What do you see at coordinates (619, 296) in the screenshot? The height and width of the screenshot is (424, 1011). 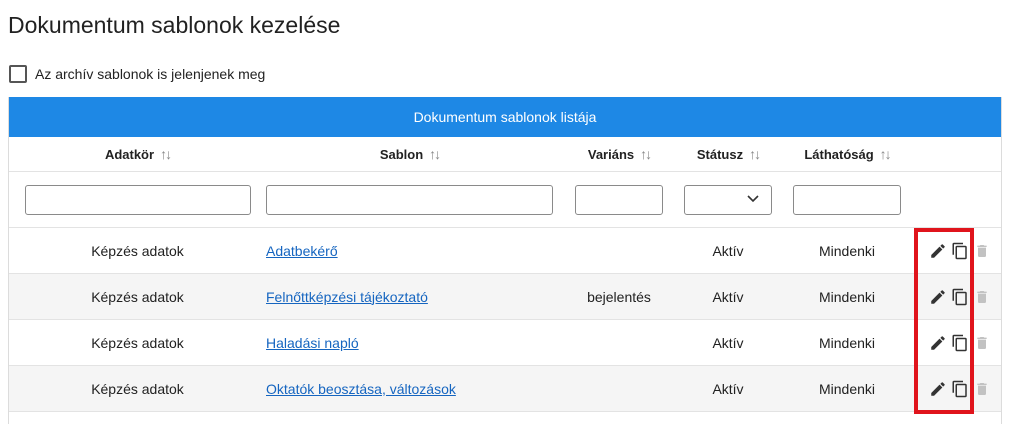 I see `cell-varians: bejelentés` at bounding box center [619, 296].